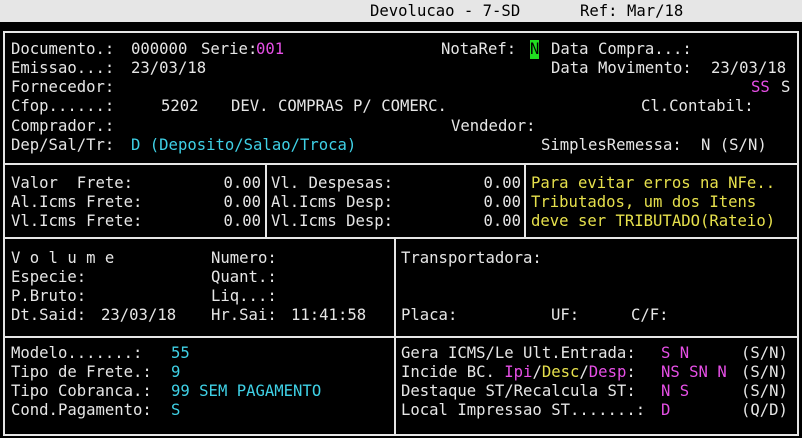  I want to click on data-movimento-field: 23/03/18, so click(748, 68).